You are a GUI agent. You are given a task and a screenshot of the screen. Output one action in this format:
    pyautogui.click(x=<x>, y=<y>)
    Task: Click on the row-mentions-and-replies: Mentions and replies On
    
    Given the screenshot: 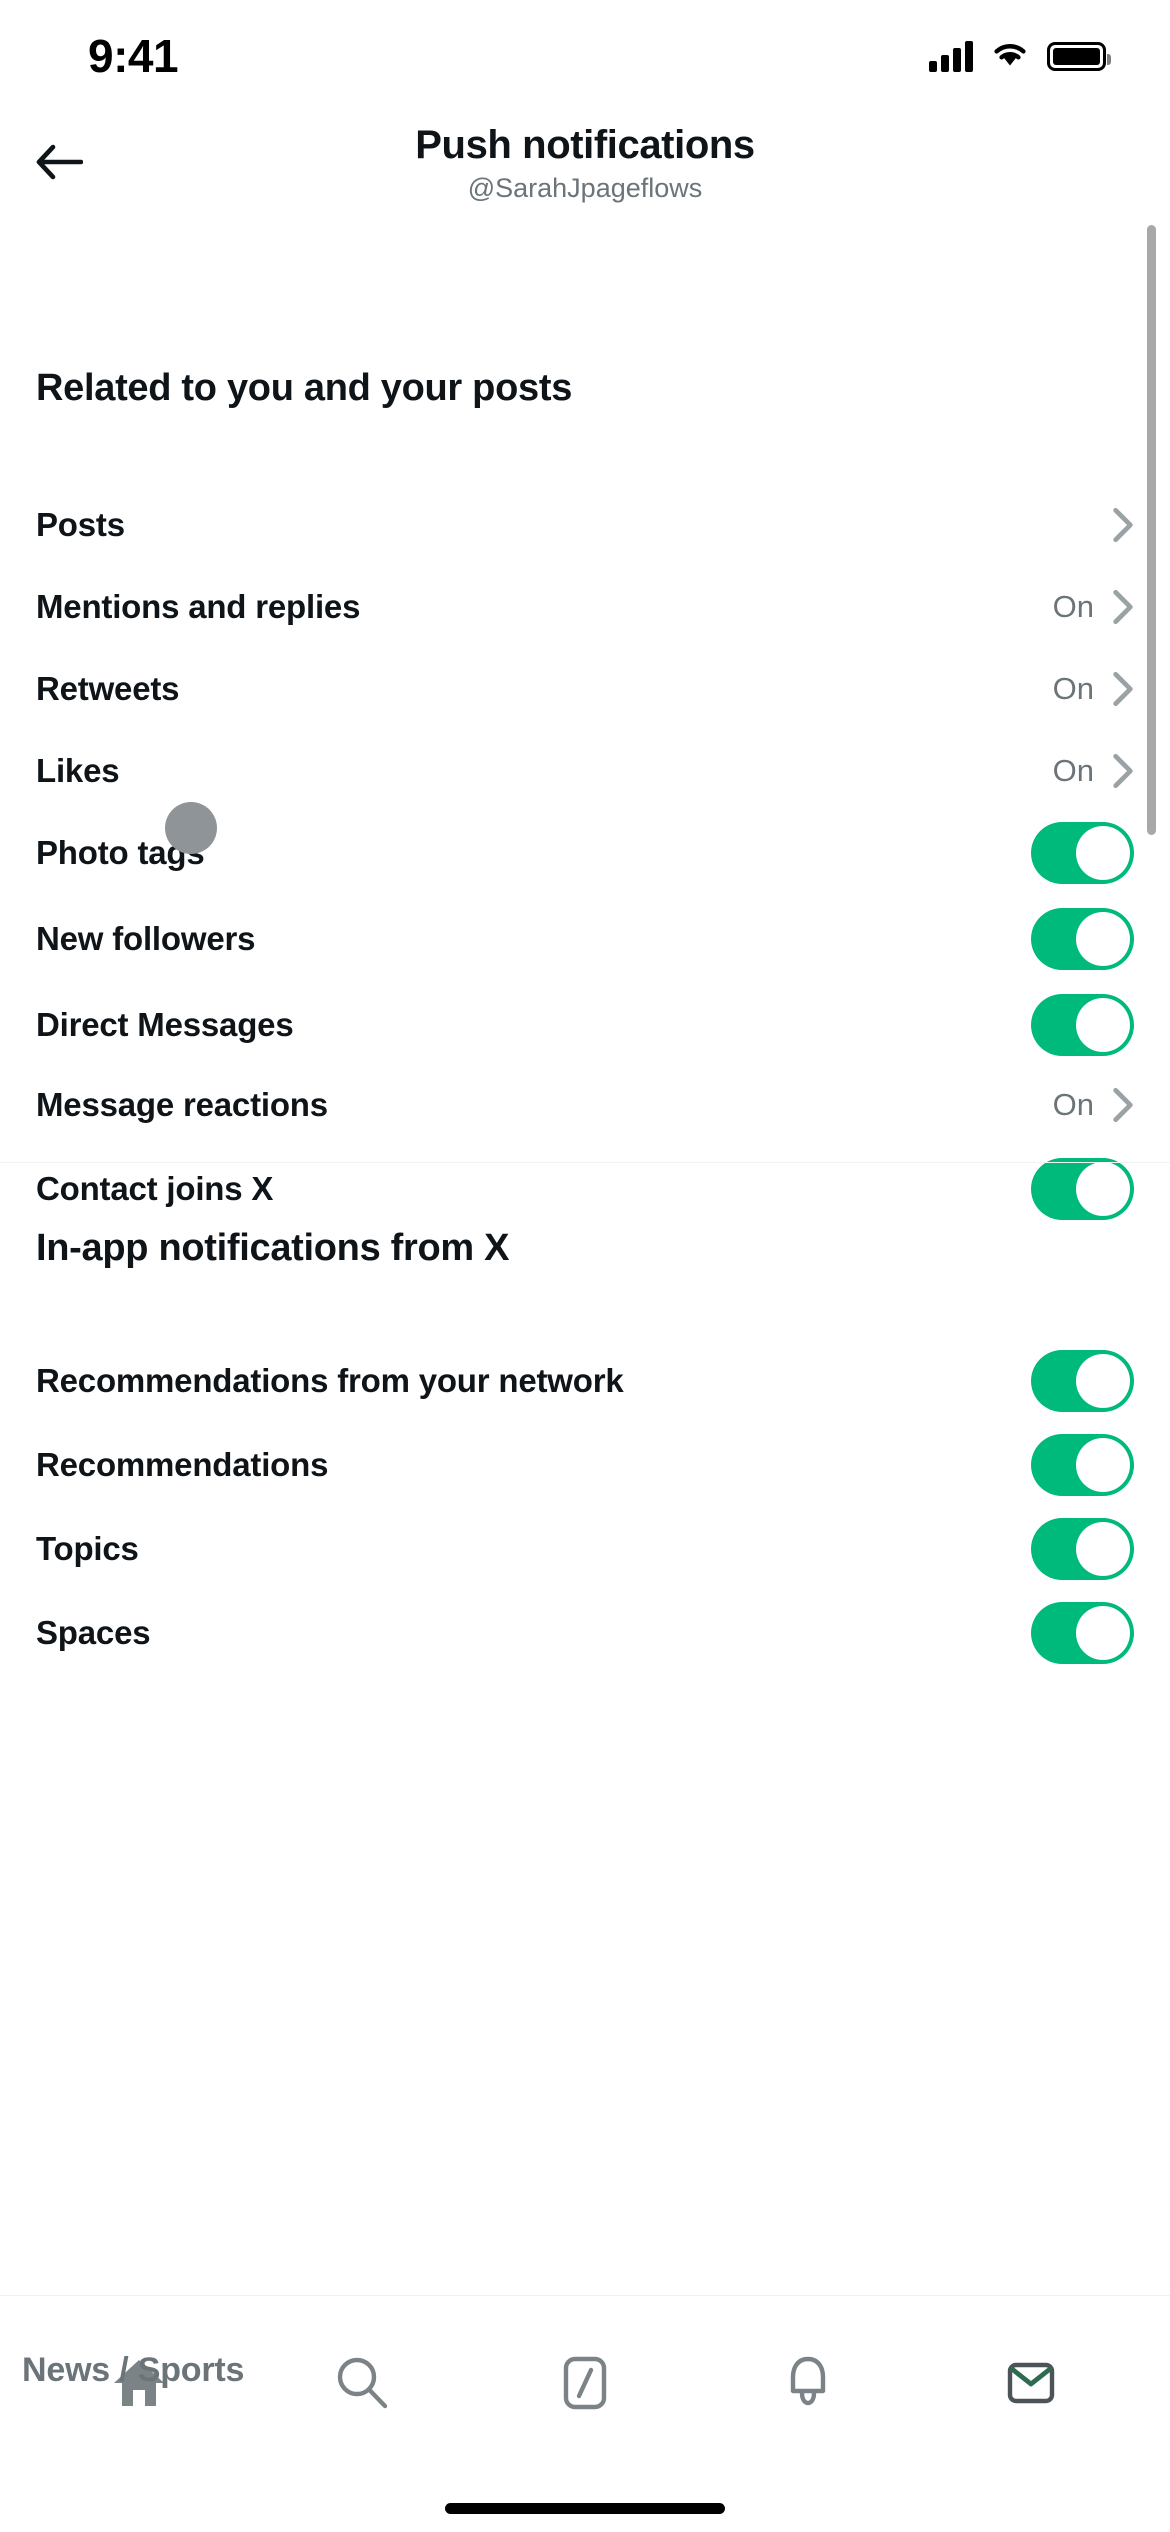 What is the action you would take?
    pyautogui.click(x=585, y=607)
    